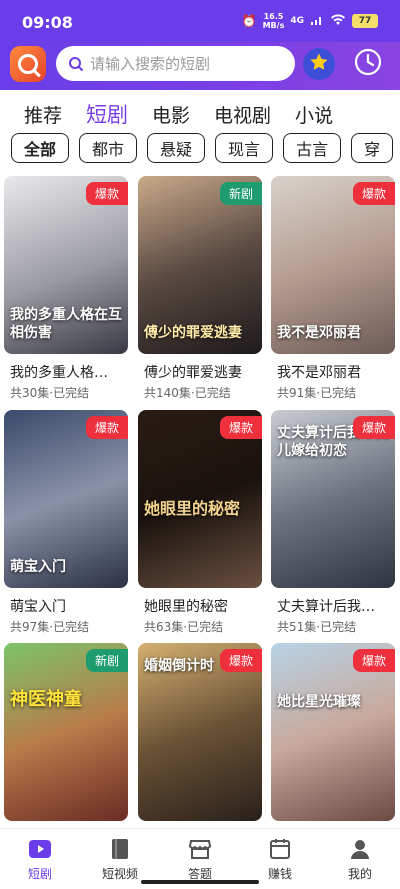  Describe the element at coordinates (338, 21) in the screenshot. I see `wifi-icon` at that location.